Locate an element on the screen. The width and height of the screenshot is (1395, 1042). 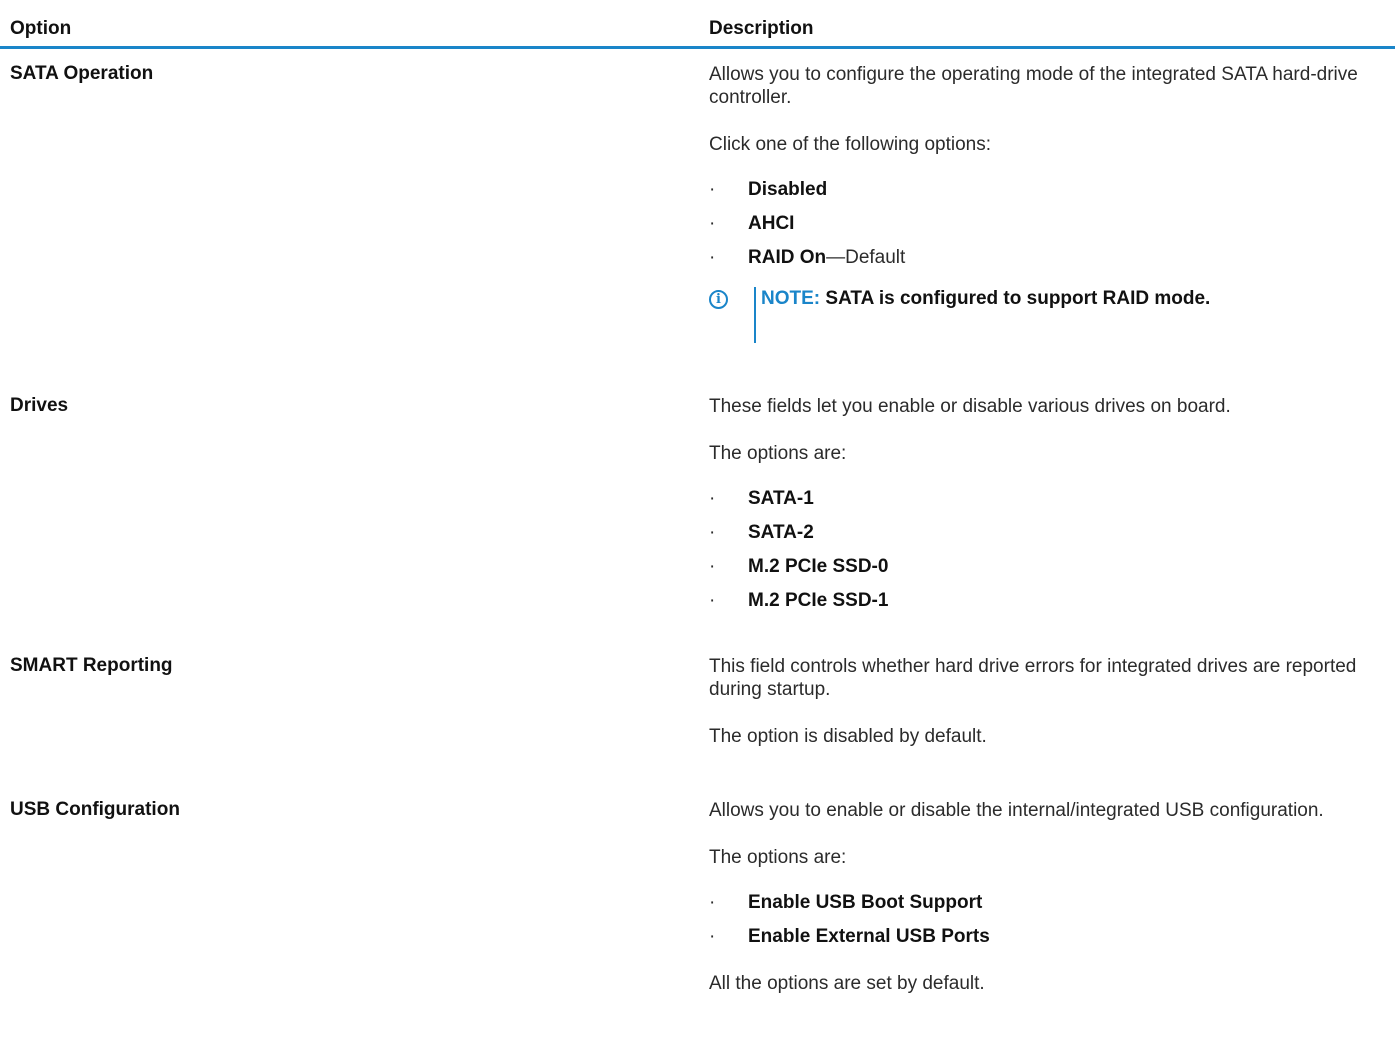
list-item: · AHCI is located at coordinates (1048, 230).